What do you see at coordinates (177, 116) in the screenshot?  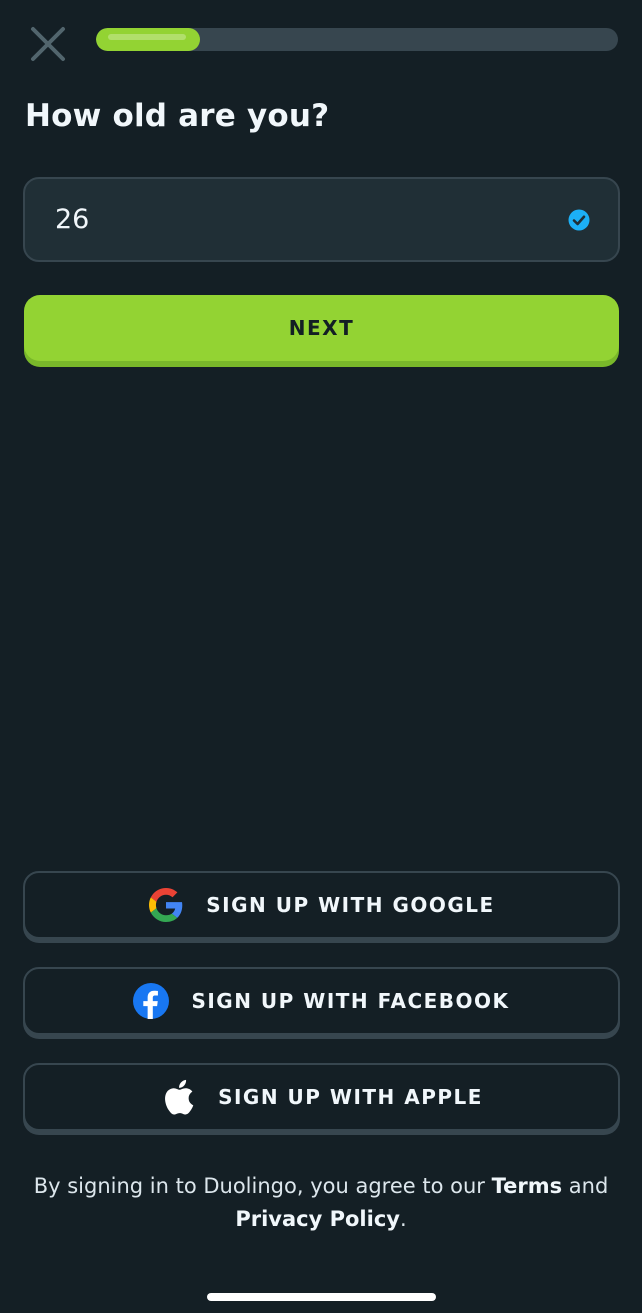 I see `page-title: How old are you?` at bounding box center [177, 116].